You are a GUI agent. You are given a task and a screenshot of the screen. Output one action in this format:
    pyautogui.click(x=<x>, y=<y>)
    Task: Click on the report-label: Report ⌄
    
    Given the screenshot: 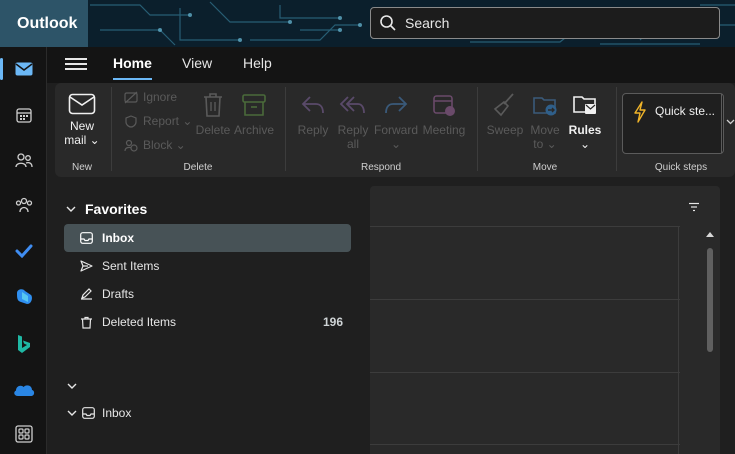 What is the action you would take?
    pyautogui.click(x=168, y=121)
    